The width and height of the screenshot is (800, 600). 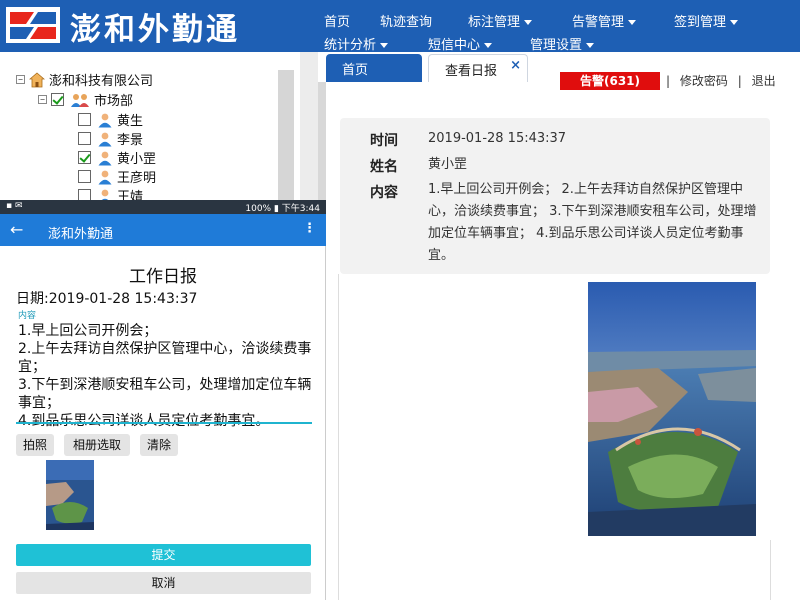 What do you see at coordinates (130, 121) in the screenshot?
I see `member-name: 黄生` at bounding box center [130, 121].